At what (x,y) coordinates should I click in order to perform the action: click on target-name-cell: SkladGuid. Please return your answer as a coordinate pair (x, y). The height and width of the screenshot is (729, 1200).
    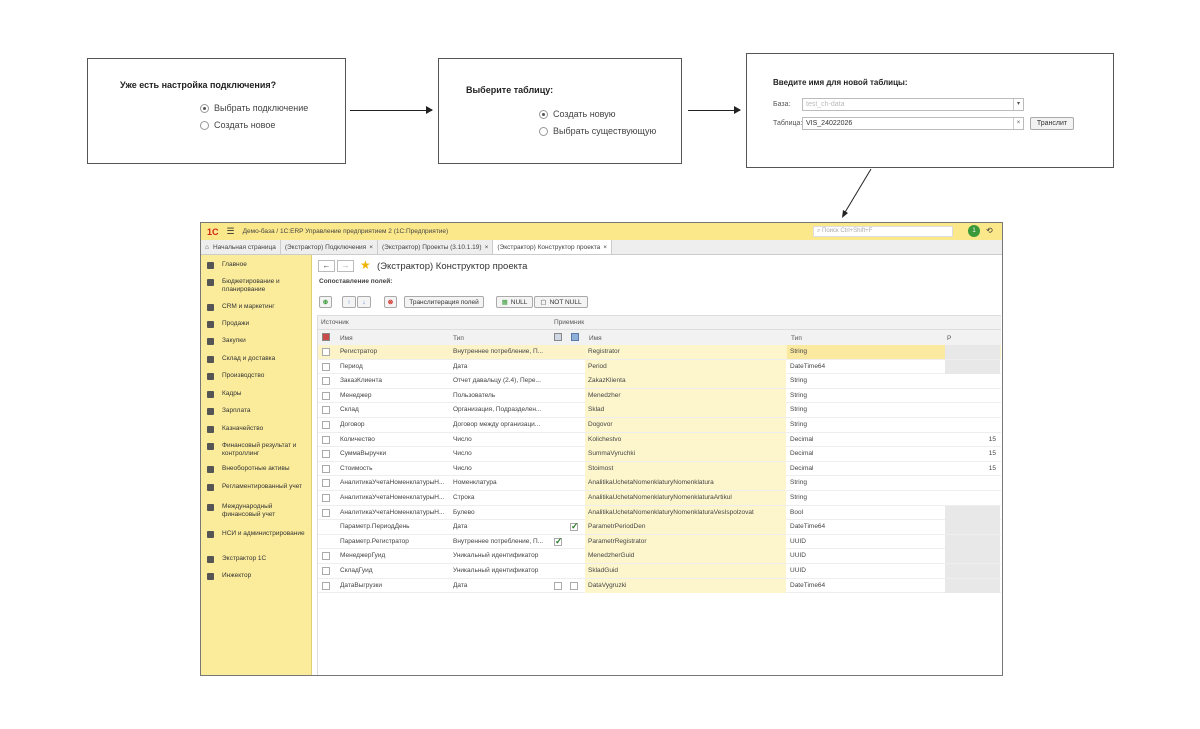
    Looking at the image, I should click on (685, 571).